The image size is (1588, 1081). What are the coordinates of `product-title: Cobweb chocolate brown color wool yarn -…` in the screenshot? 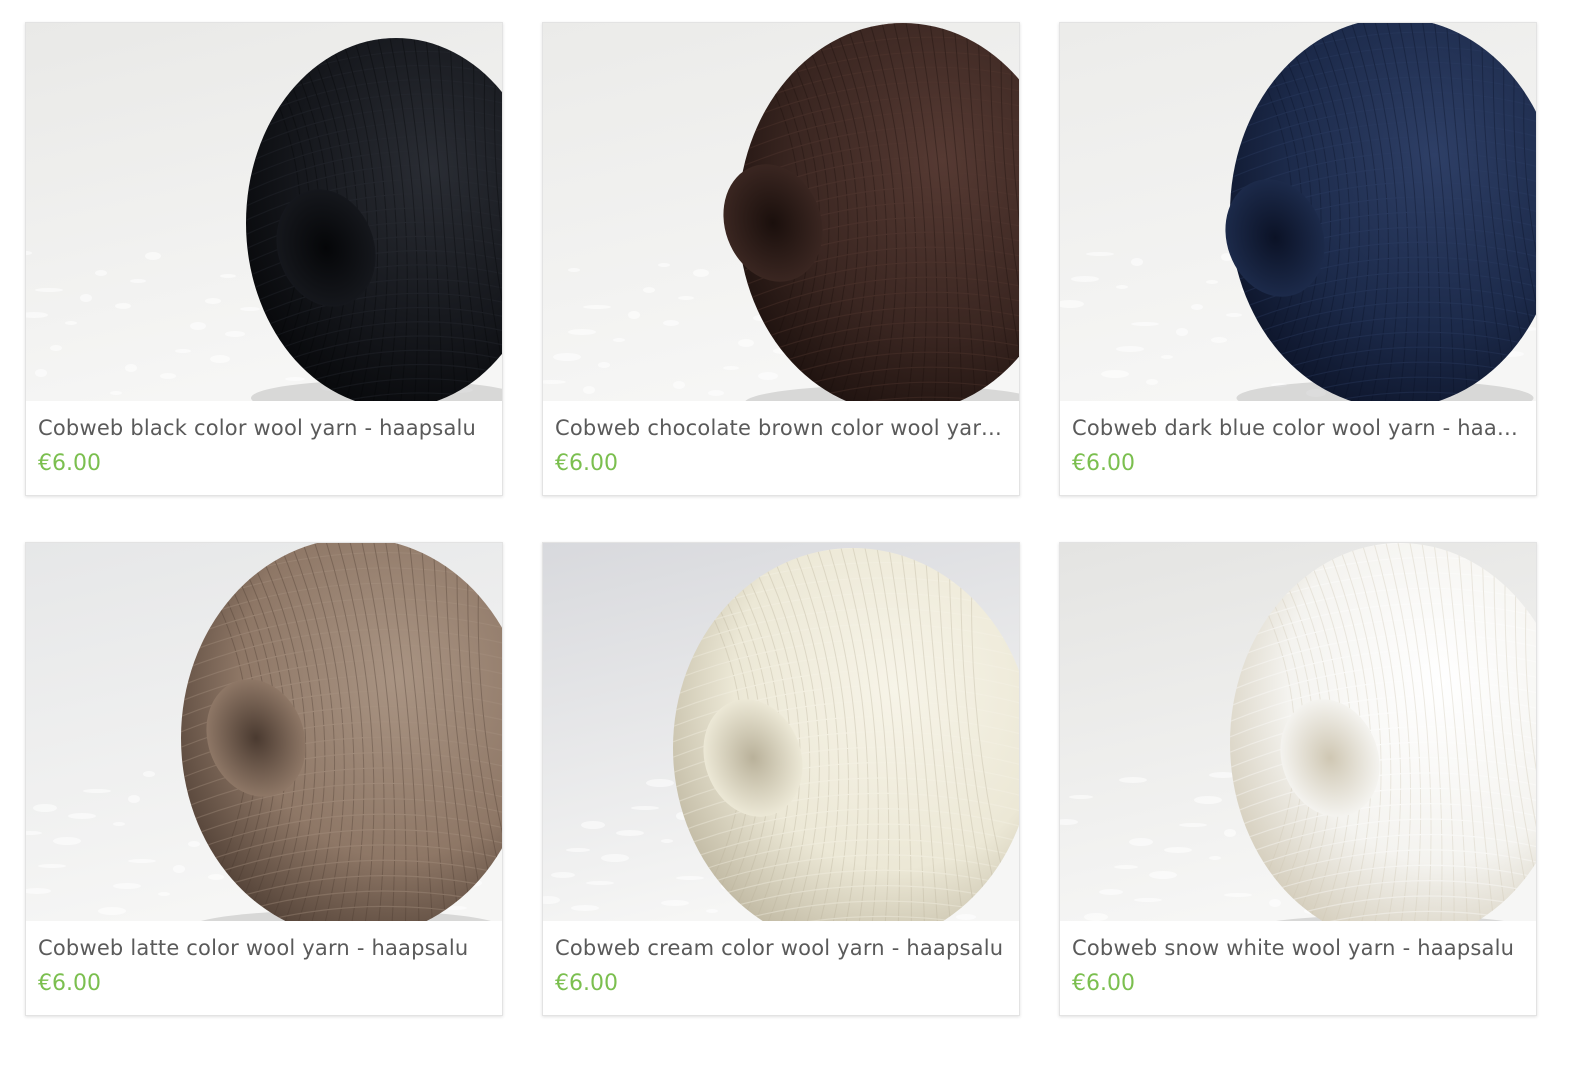 It's located at (781, 428).